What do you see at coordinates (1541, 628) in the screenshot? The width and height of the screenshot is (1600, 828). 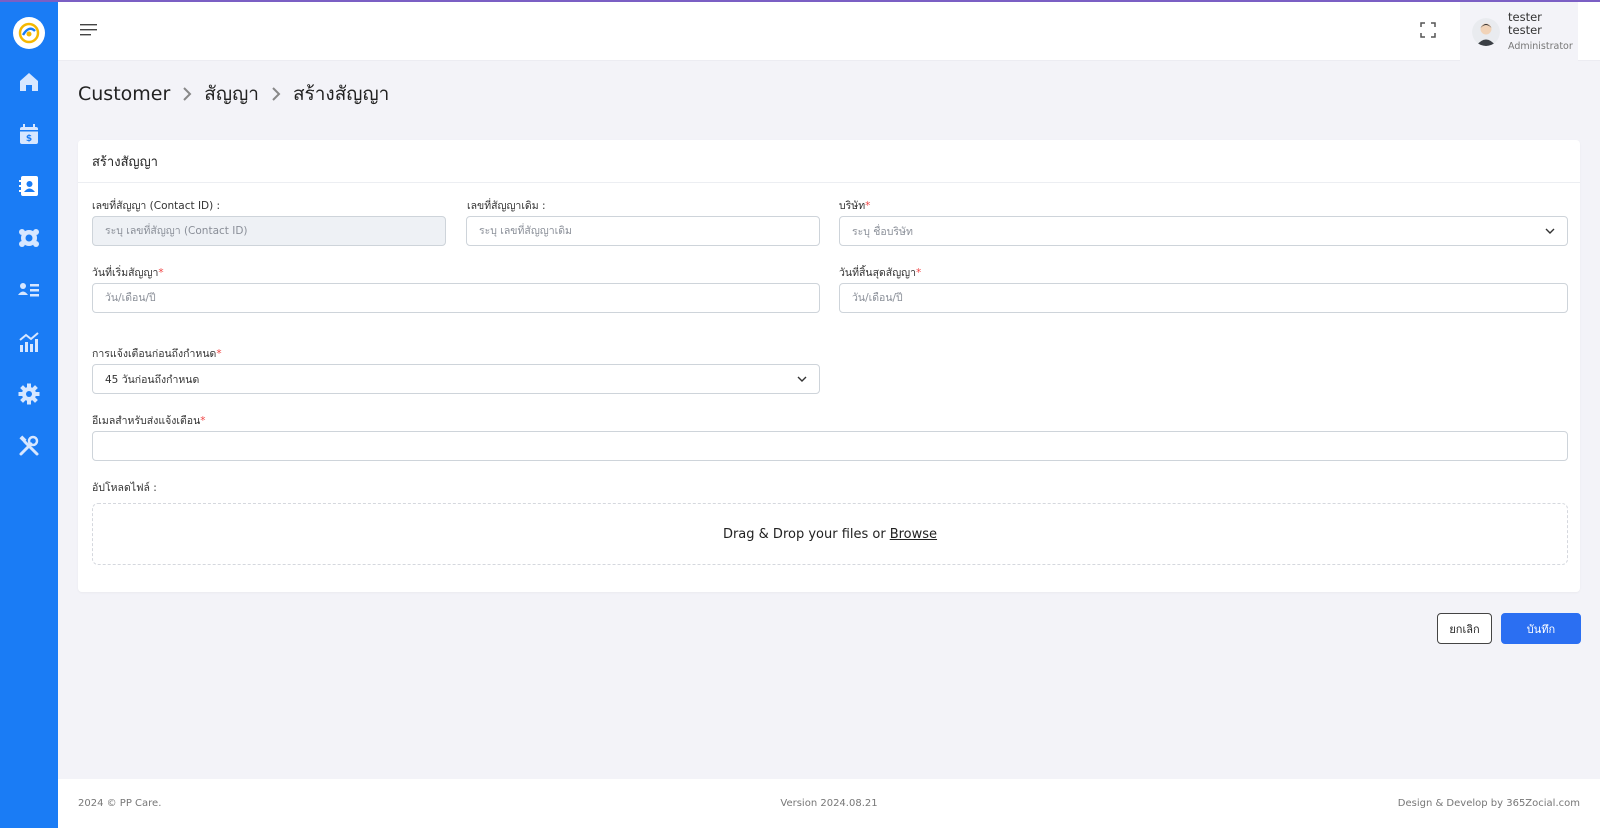 I see `save-button: บันทึก` at bounding box center [1541, 628].